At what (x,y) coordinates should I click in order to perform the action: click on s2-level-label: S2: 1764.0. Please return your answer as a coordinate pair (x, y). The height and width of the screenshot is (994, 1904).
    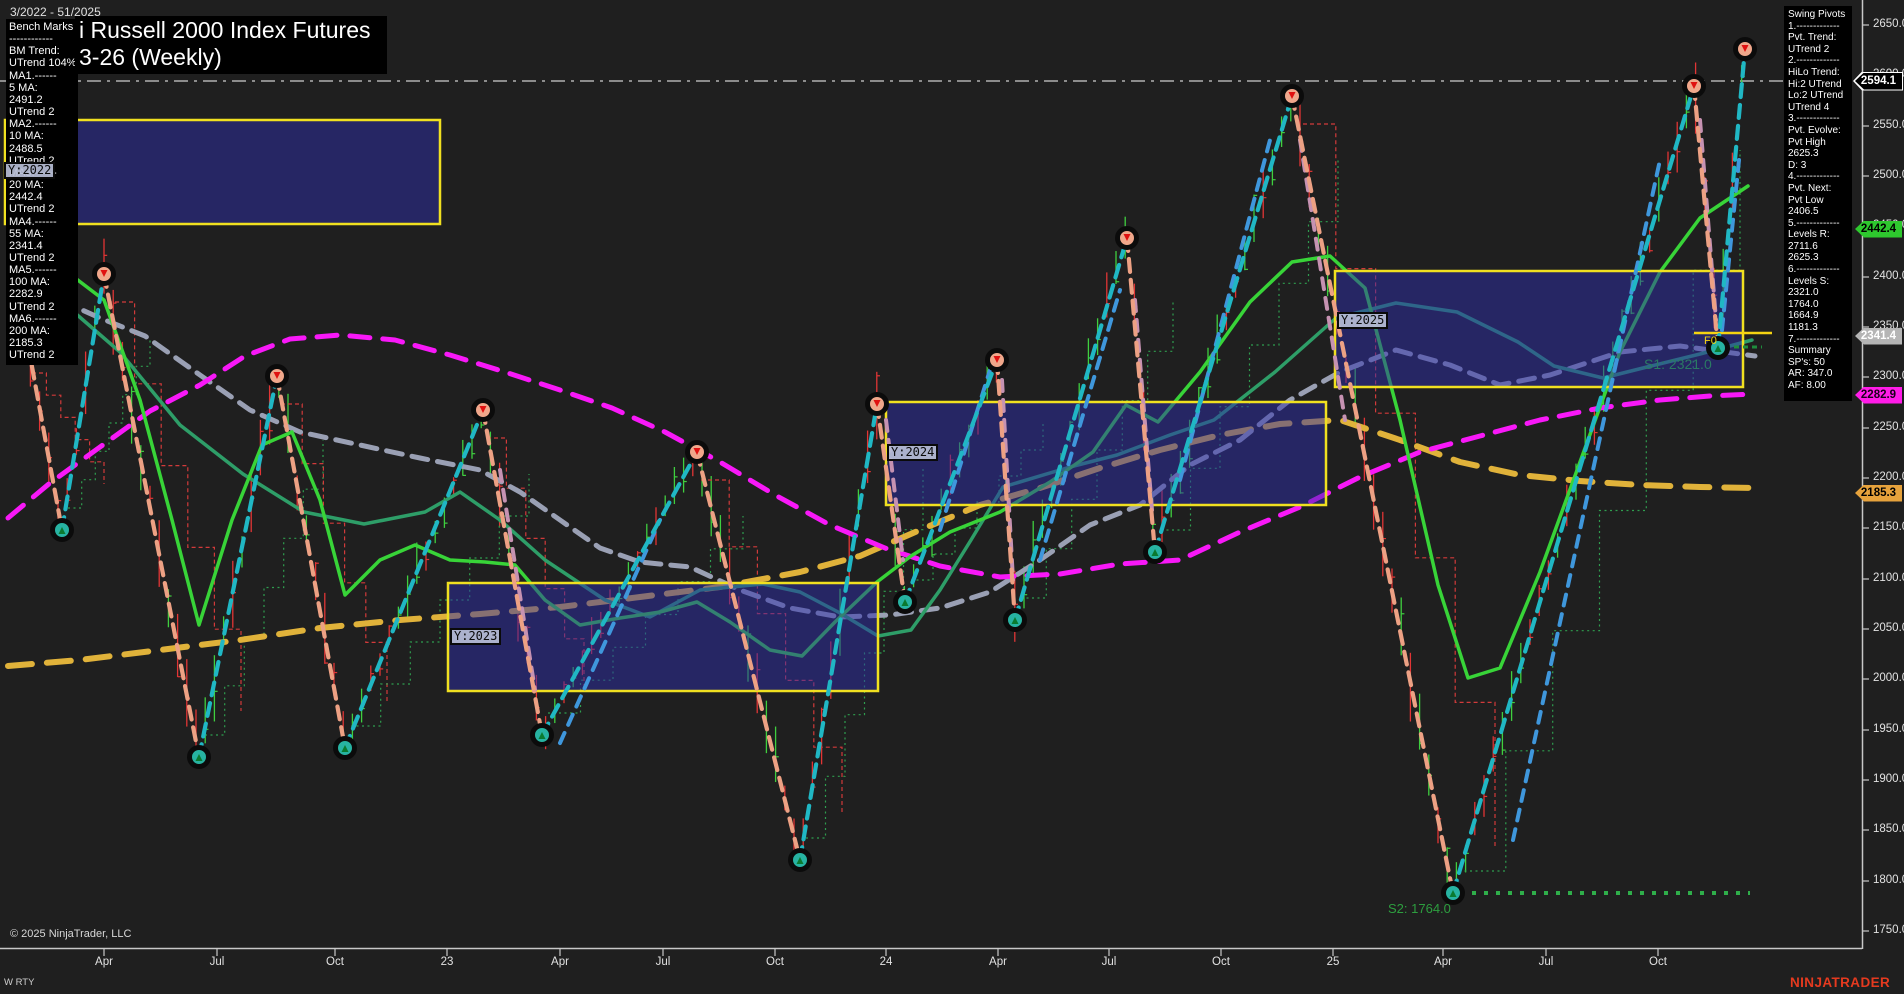
    Looking at the image, I should click on (1419, 908).